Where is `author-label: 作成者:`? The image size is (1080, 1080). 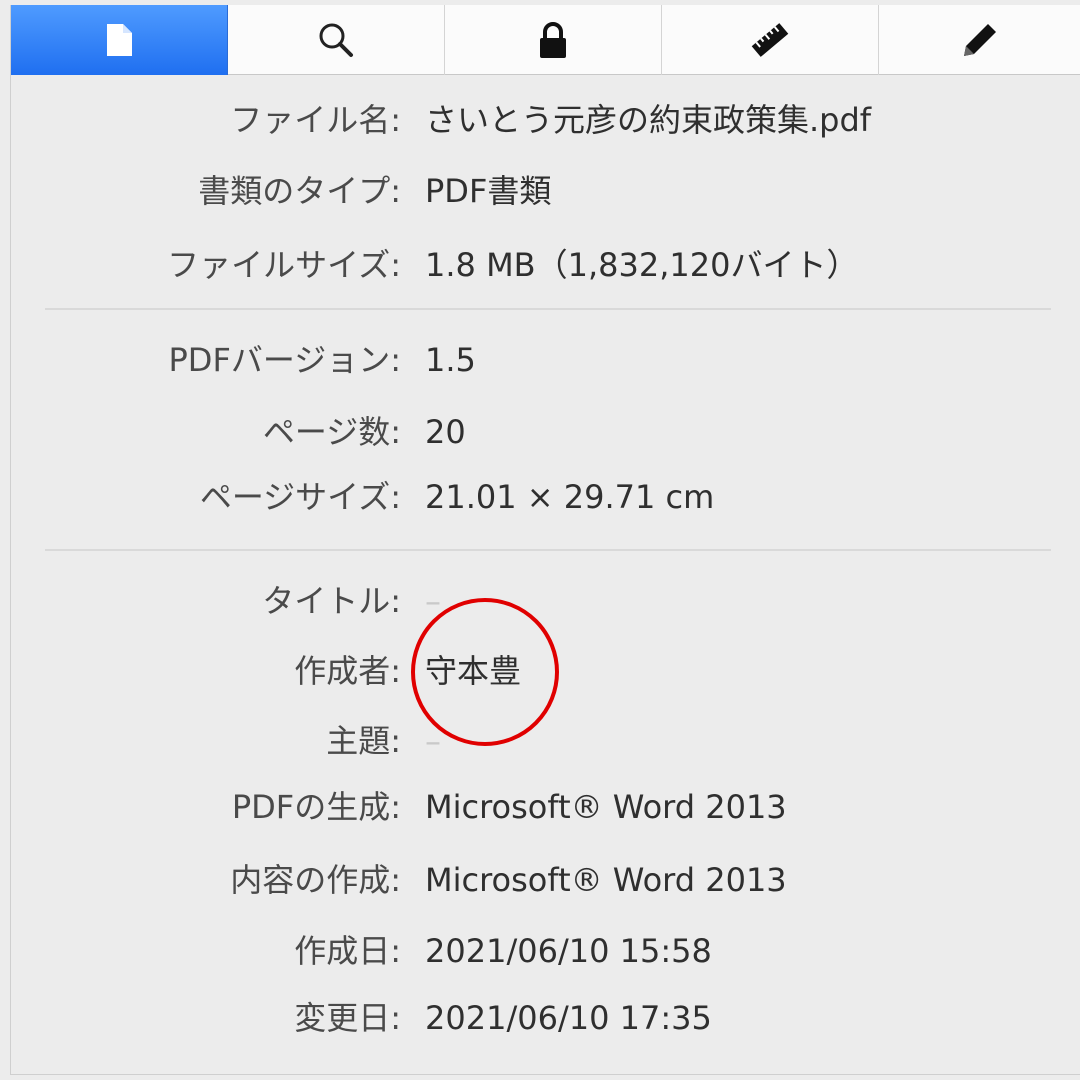 author-label: 作成者: is located at coordinates (347, 671).